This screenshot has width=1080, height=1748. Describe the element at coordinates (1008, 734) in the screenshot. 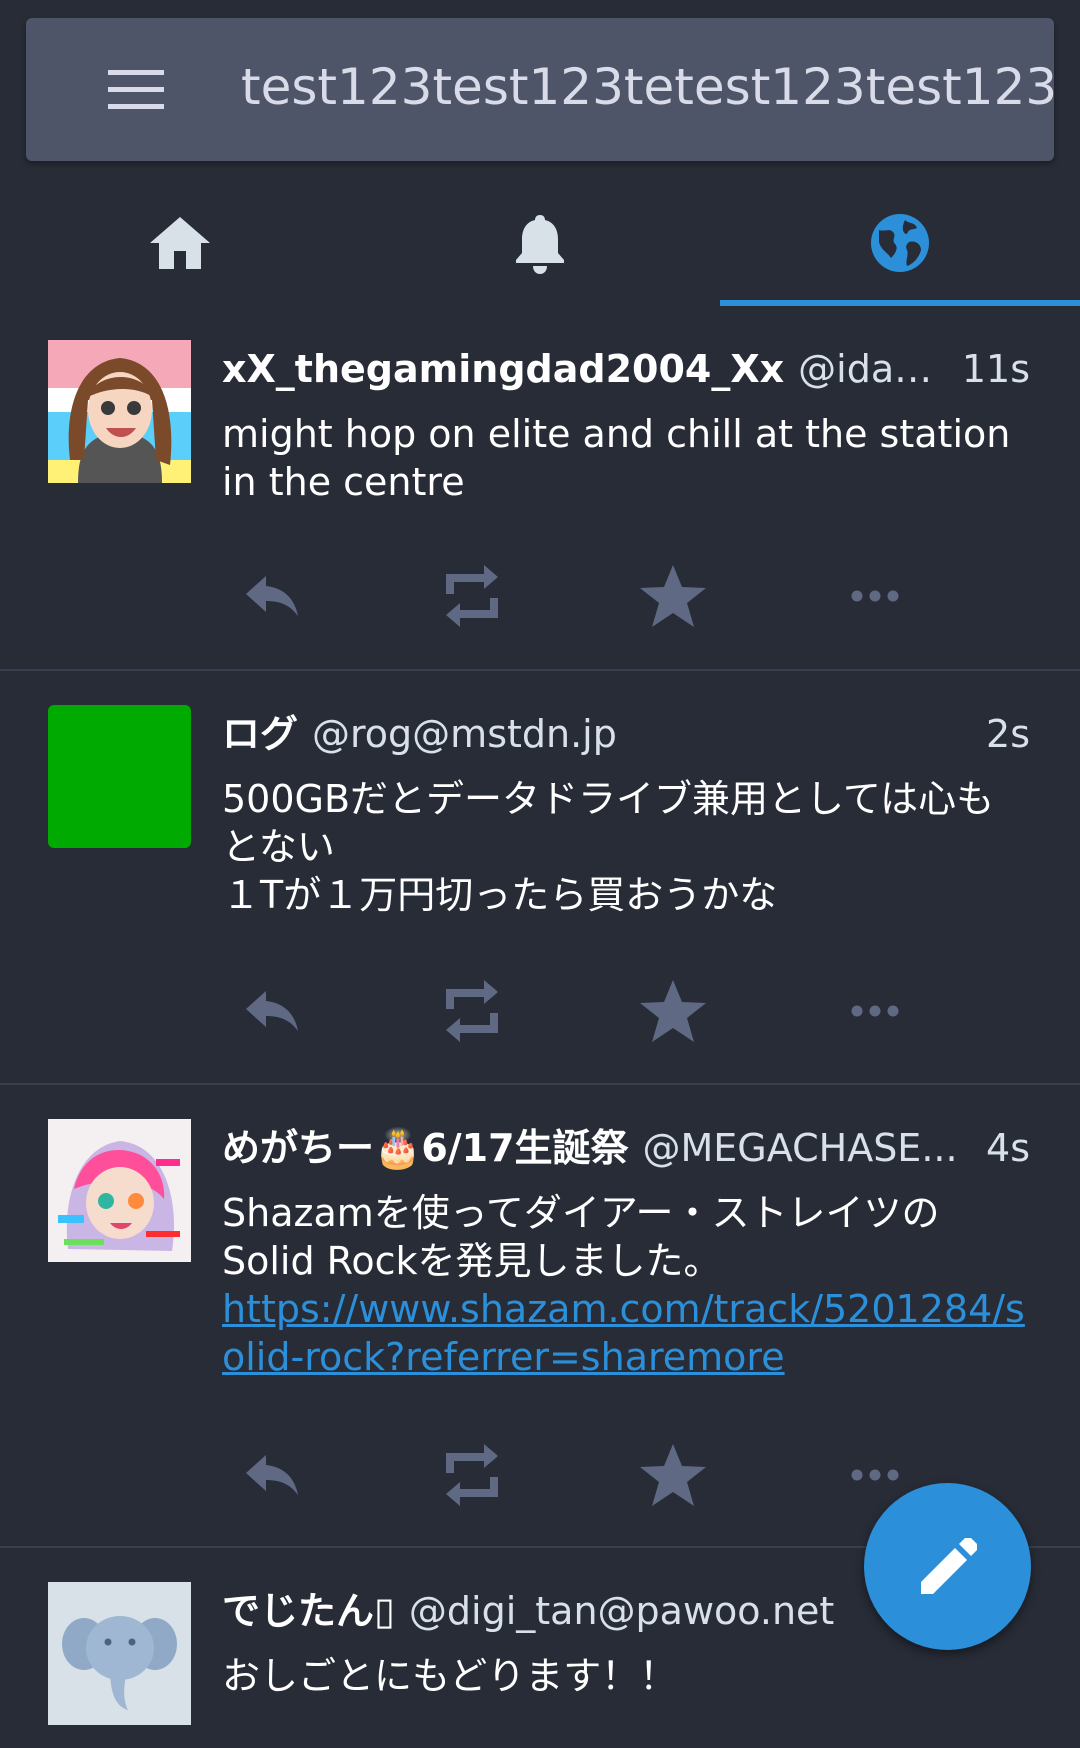

I see `relative-time: 2s` at that location.